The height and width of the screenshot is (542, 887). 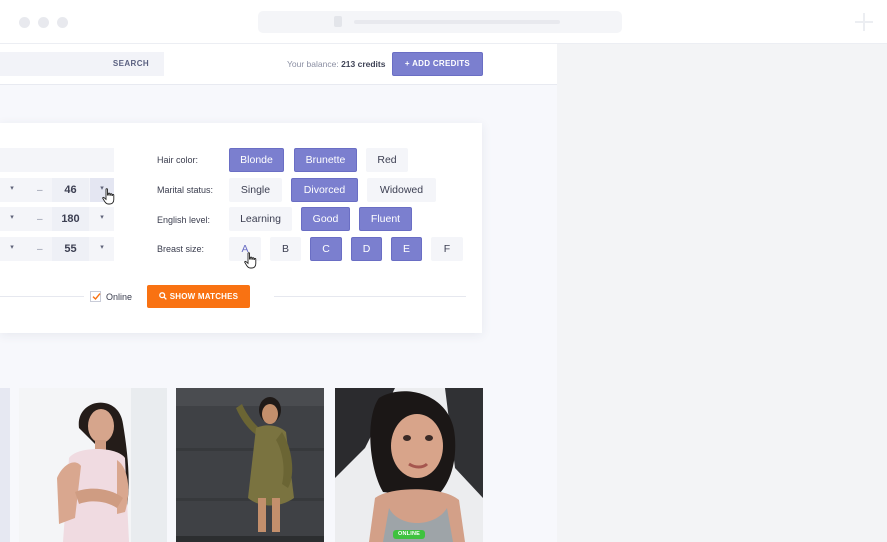 I want to click on hair-red-option: Red, so click(x=387, y=160).